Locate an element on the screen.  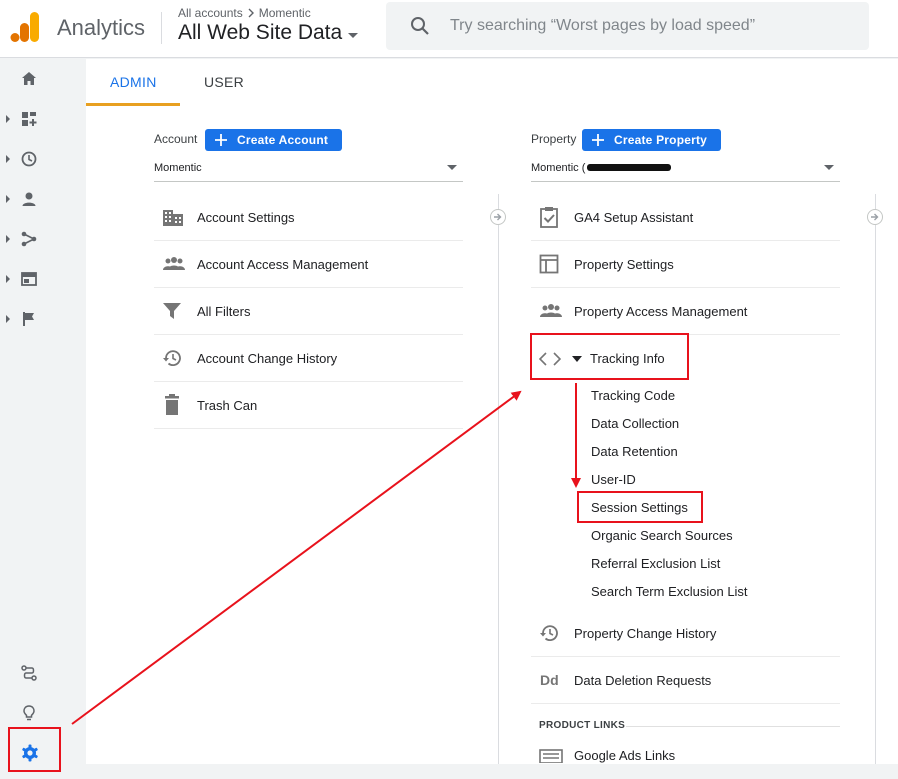
redacted-property-id is located at coordinates (629, 167).